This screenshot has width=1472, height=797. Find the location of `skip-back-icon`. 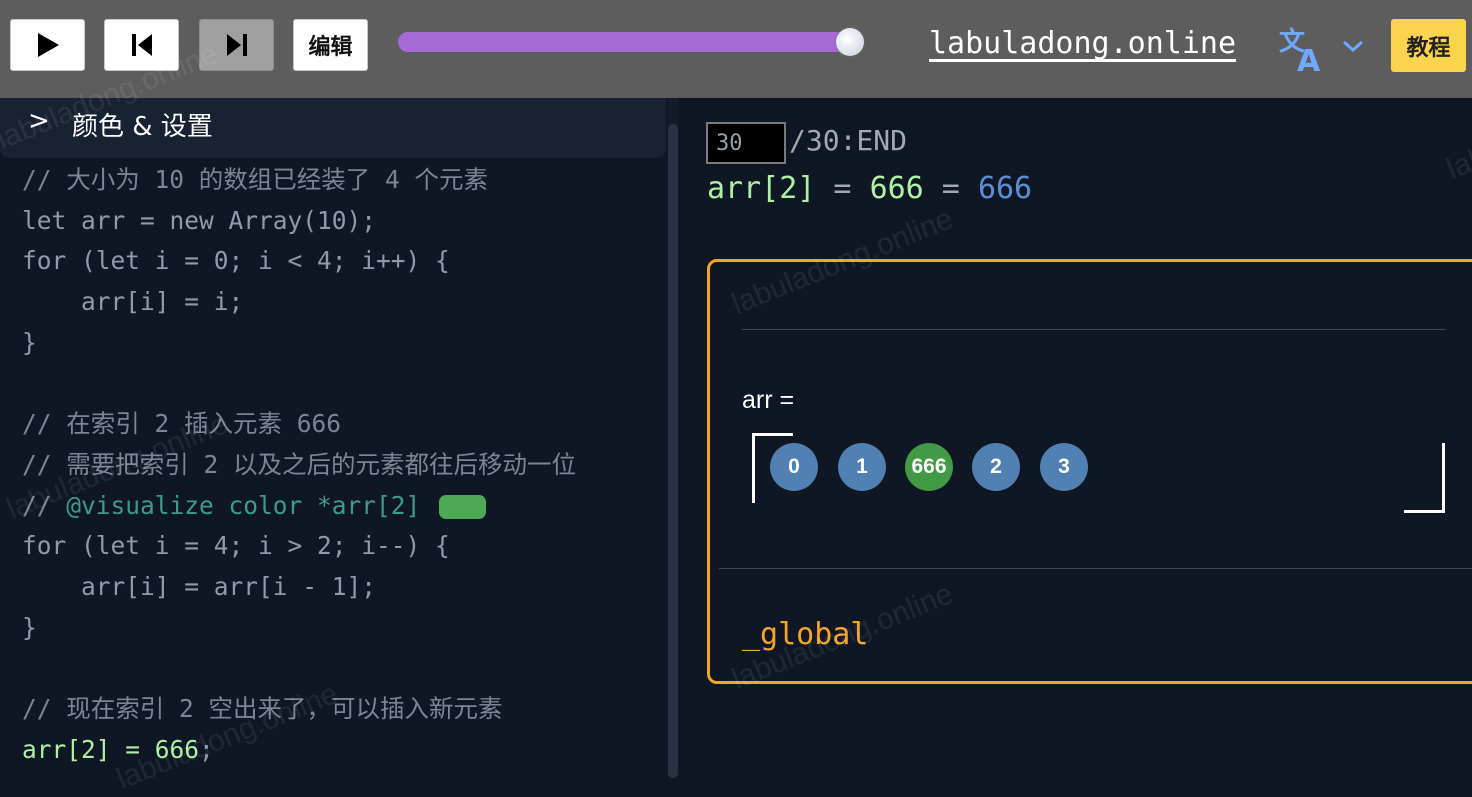

skip-back-icon is located at coordinates (141, 45).